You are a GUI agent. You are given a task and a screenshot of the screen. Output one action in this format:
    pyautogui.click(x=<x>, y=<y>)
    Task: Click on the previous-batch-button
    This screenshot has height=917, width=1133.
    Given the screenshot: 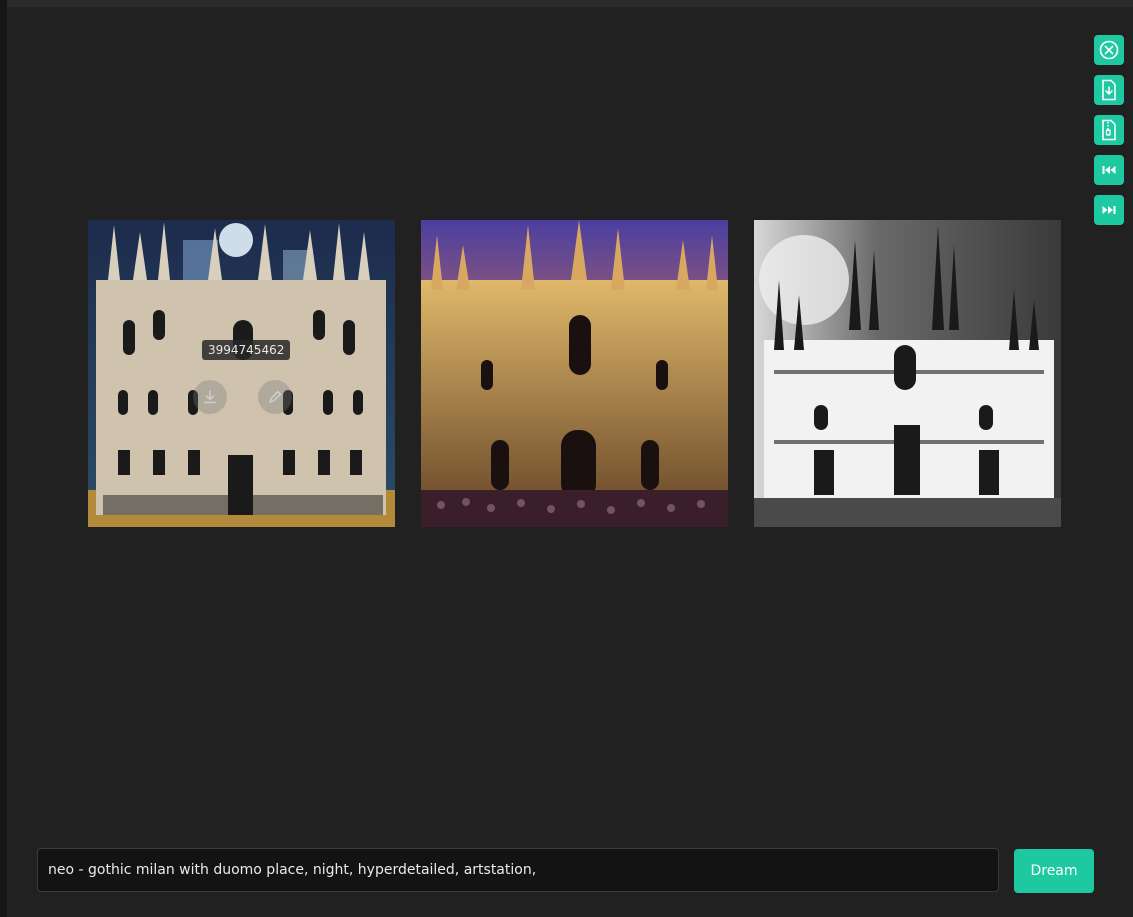 What is the action you would take?
    pyautogui.click(x=1109, y=170)
    